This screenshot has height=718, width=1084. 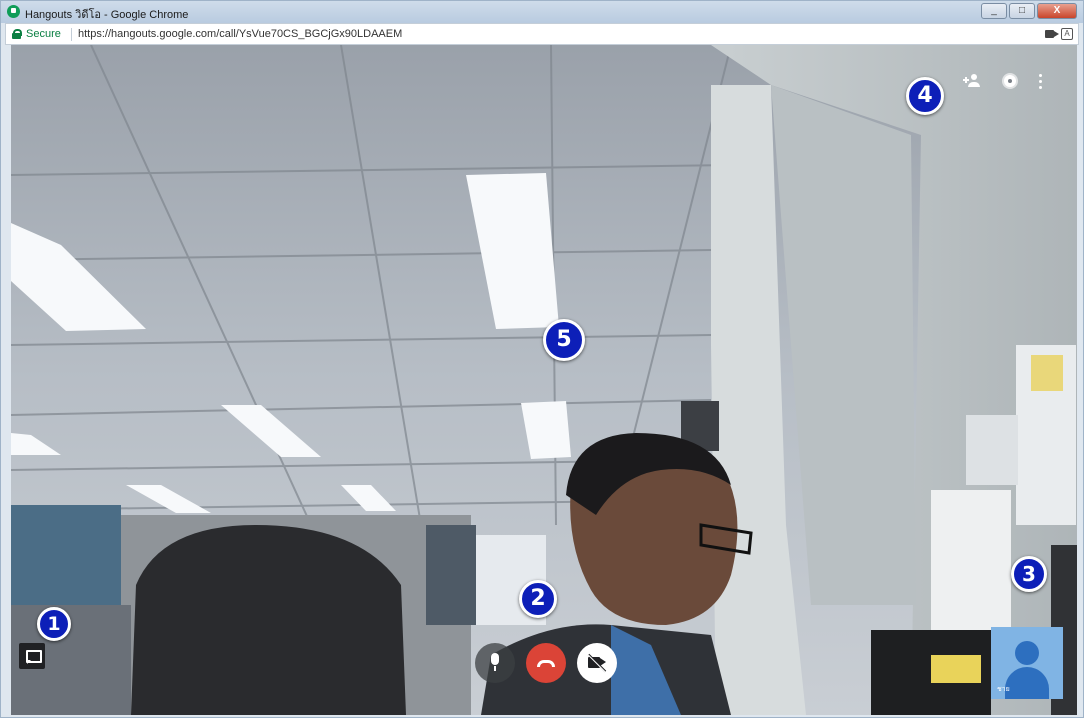 What do you see at coordinates (71, 34) in the screenshot?
I see `divider` at bounding box center [71, 34].